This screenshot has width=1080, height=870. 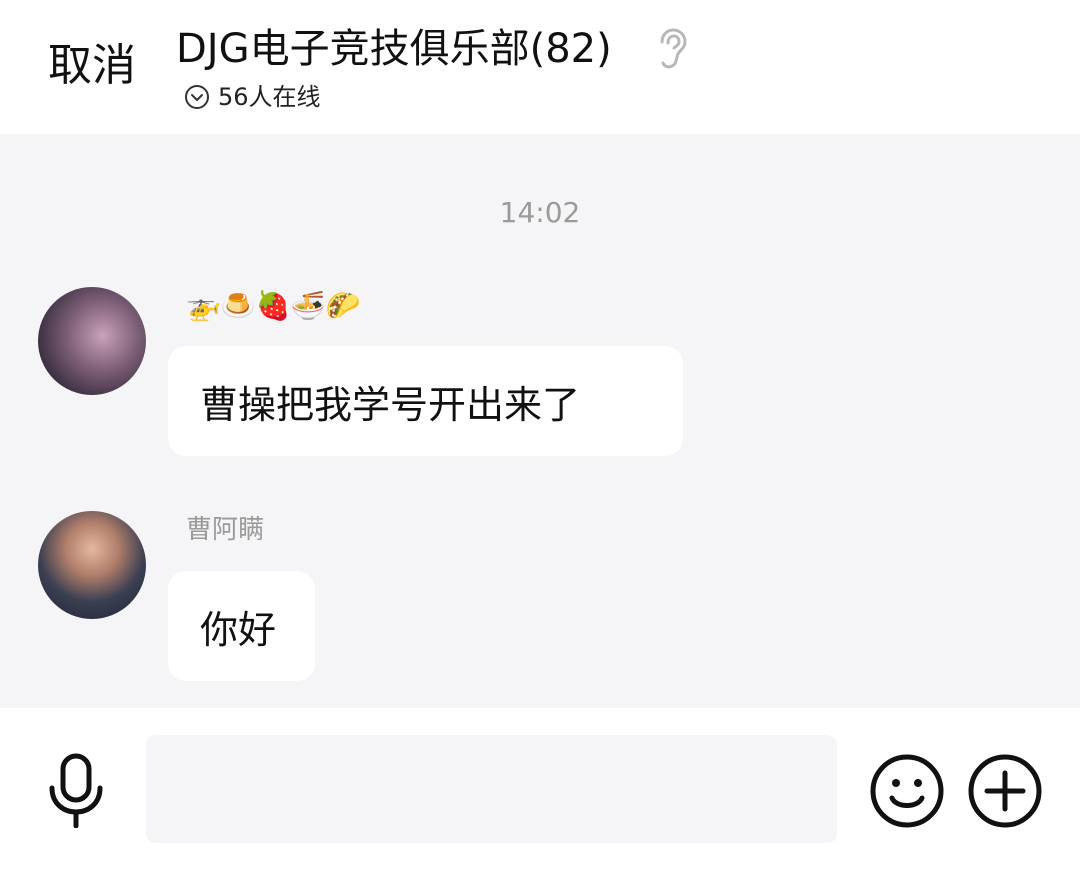 I want to click on smiley-icon, so click(x=907, y=791).